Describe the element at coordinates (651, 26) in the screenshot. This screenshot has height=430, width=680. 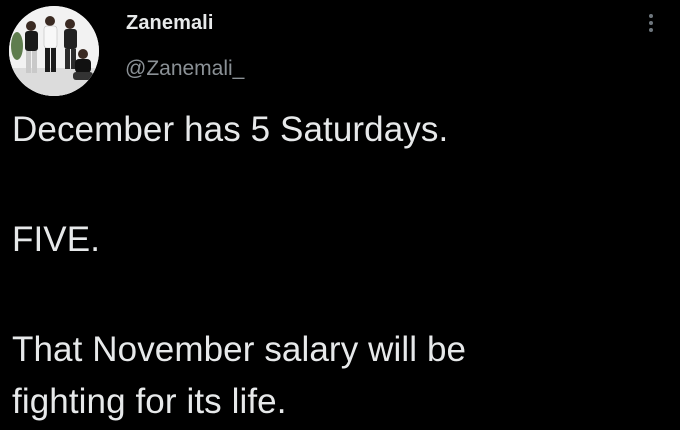
I see `more-options-icon` at that location.